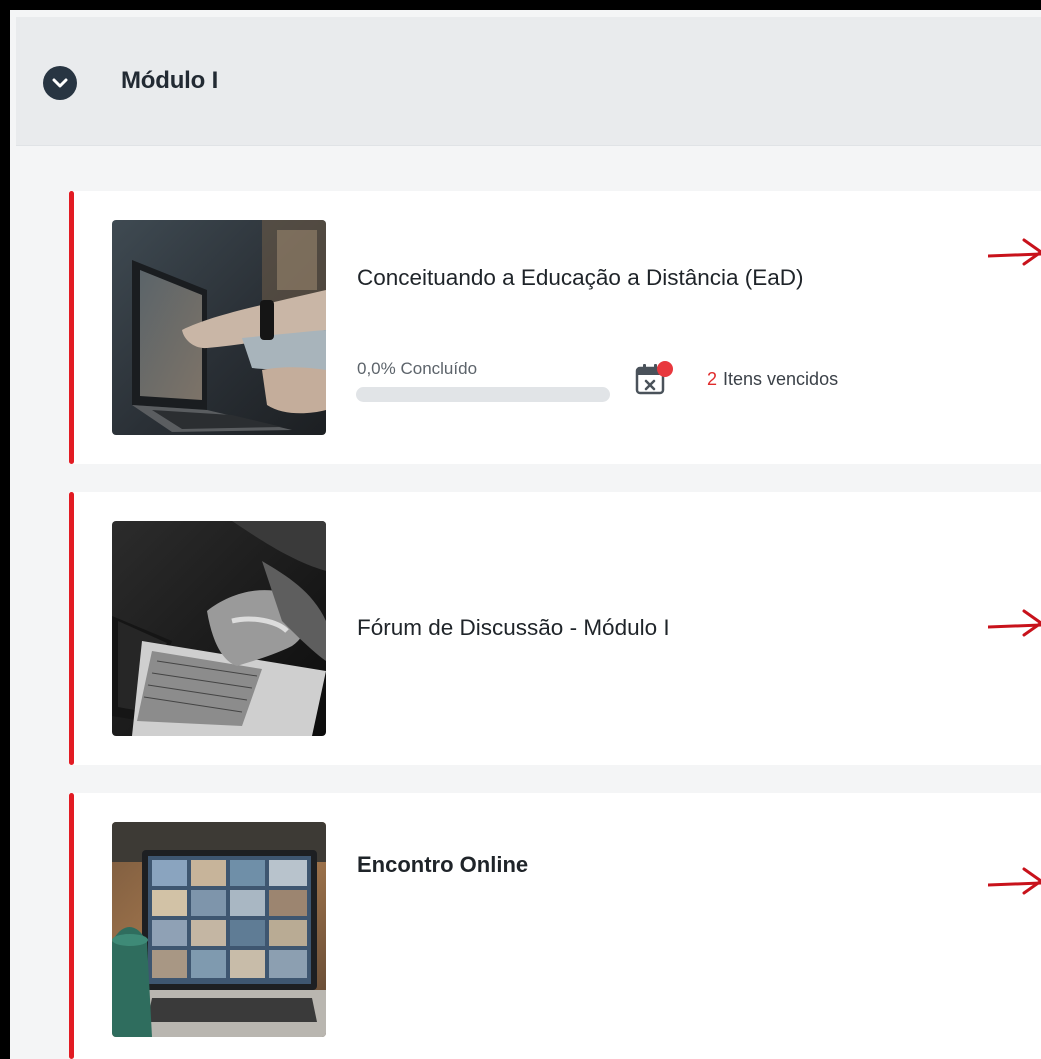 Image resolution: width=1041 pixels, height=1059 pixels. Describe the element at coordinates (483, 394) in the screenshot. I see `progress-bar` at that location.